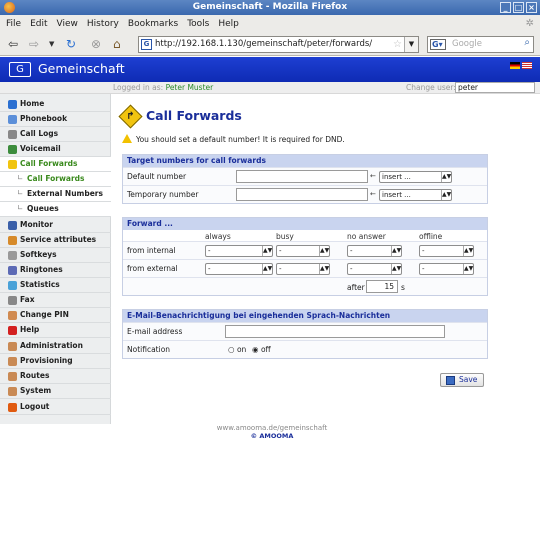 The height and width of the screenshot is (534, 540). I want to click on forward-timeout-row: after 15 s, so click(305, 286).